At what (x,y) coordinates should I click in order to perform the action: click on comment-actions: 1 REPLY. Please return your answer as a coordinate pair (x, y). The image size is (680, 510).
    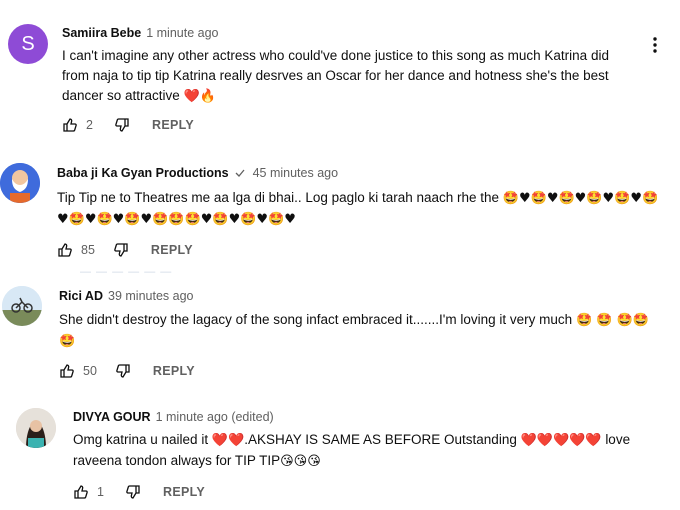
    Looking at the image, I should click on (139, 492).